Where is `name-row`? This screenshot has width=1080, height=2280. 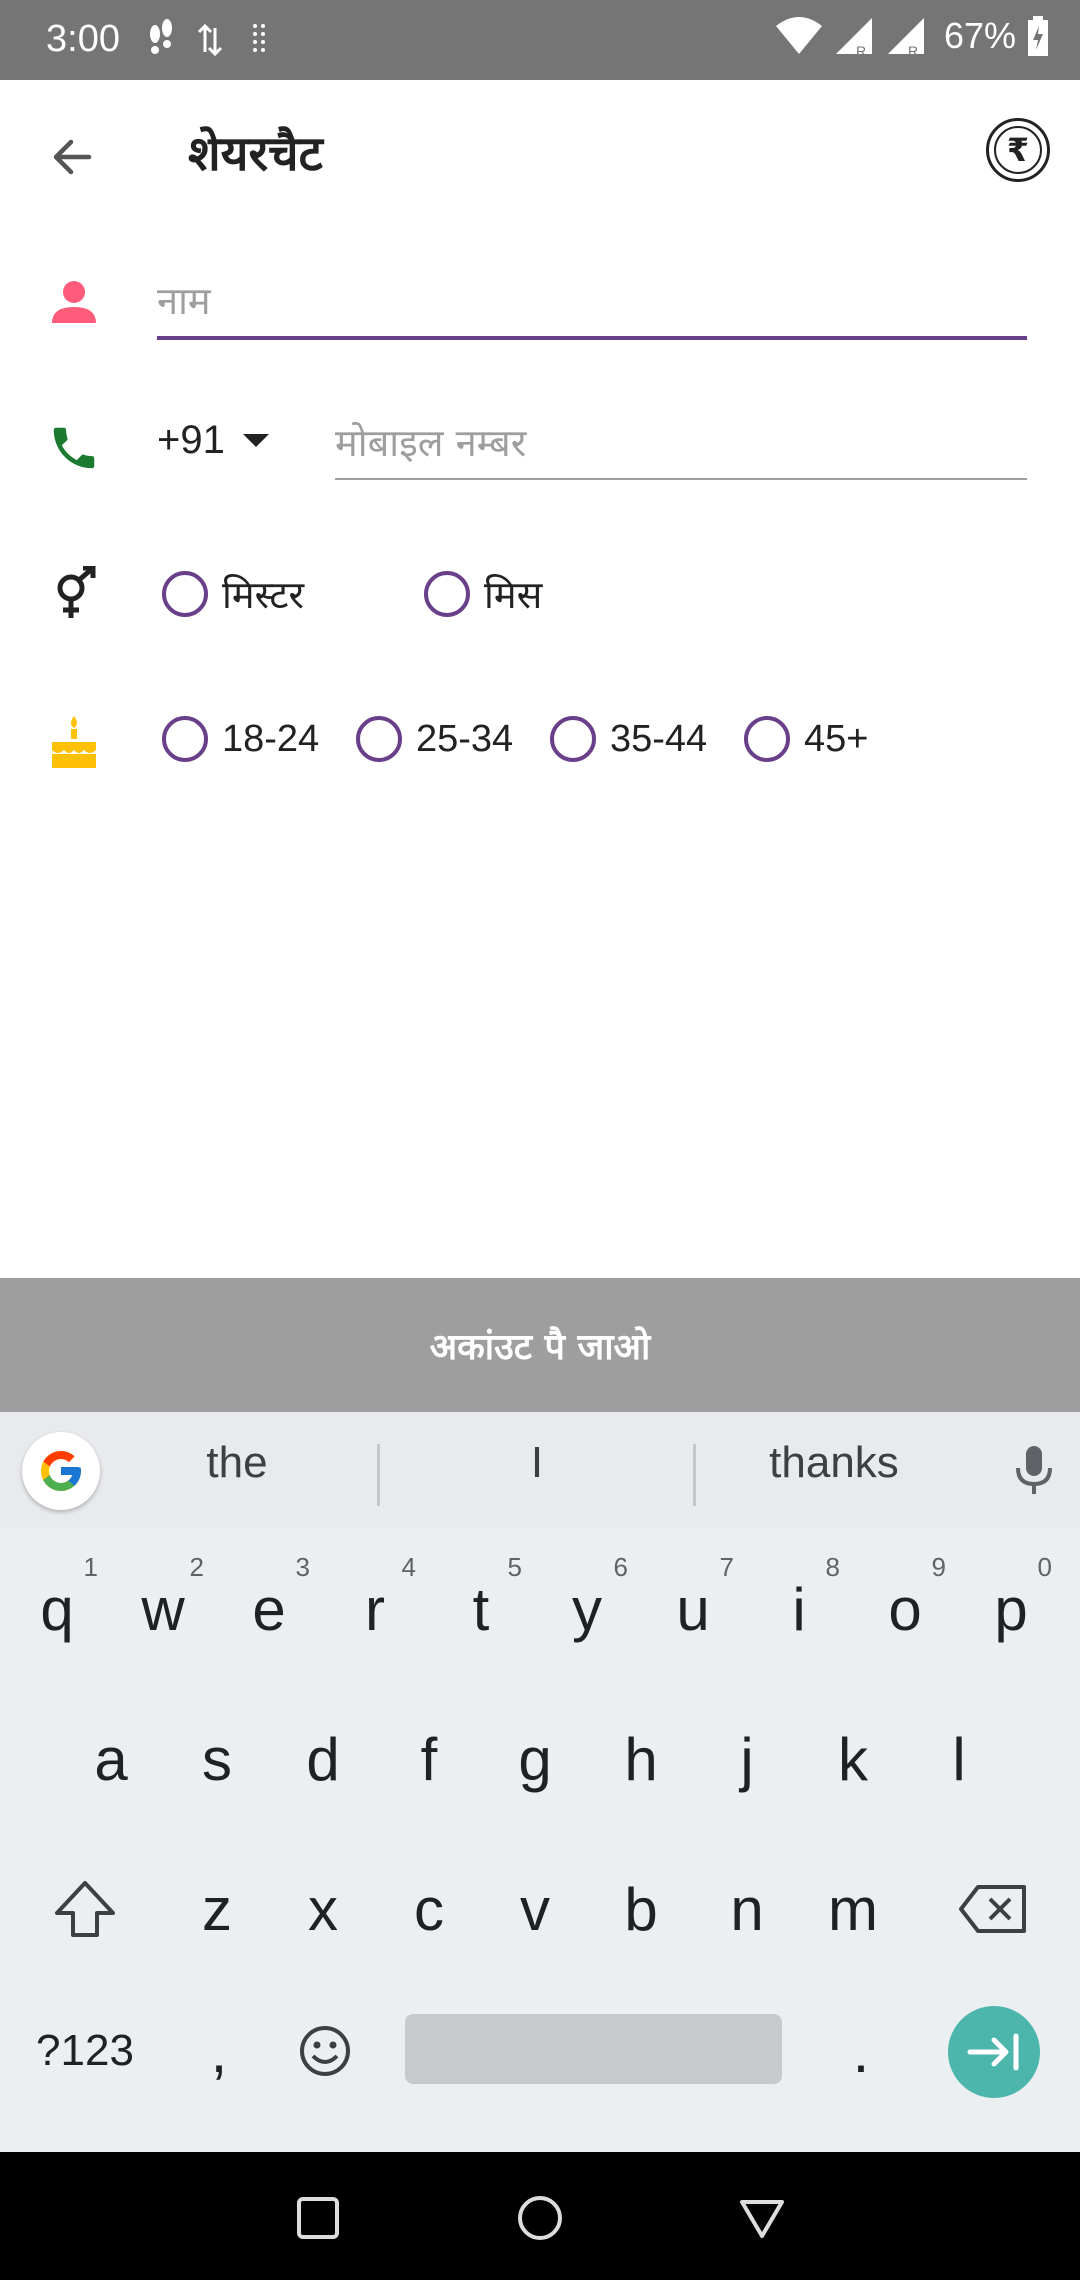 name-row is located at coordinates (540, 304).